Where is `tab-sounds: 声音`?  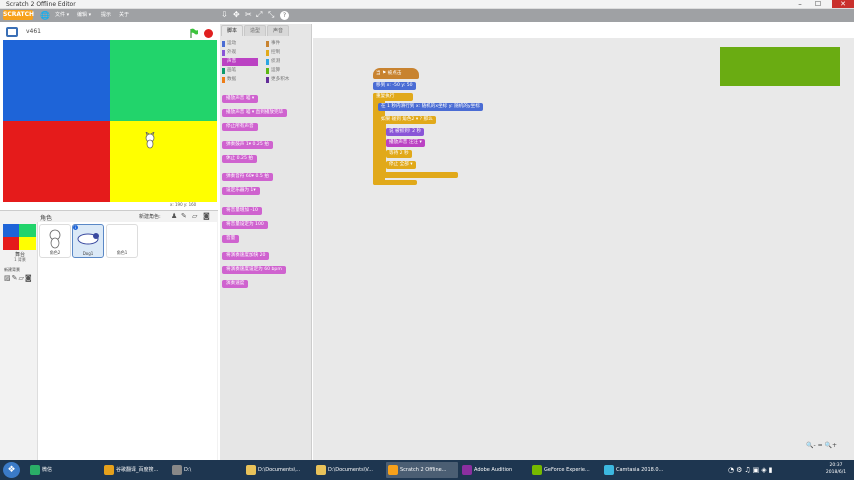 tab-sounds: 声音 is located at coordinates (278, 30).